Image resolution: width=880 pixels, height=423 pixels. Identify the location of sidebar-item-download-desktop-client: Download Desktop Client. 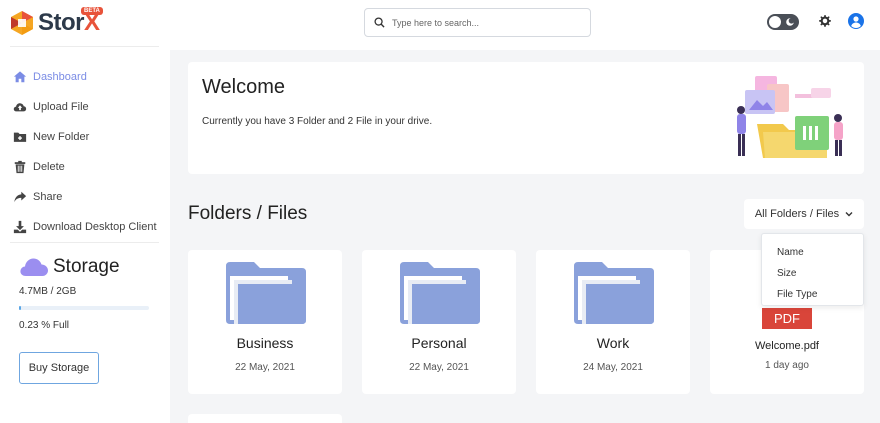
(84, 227).